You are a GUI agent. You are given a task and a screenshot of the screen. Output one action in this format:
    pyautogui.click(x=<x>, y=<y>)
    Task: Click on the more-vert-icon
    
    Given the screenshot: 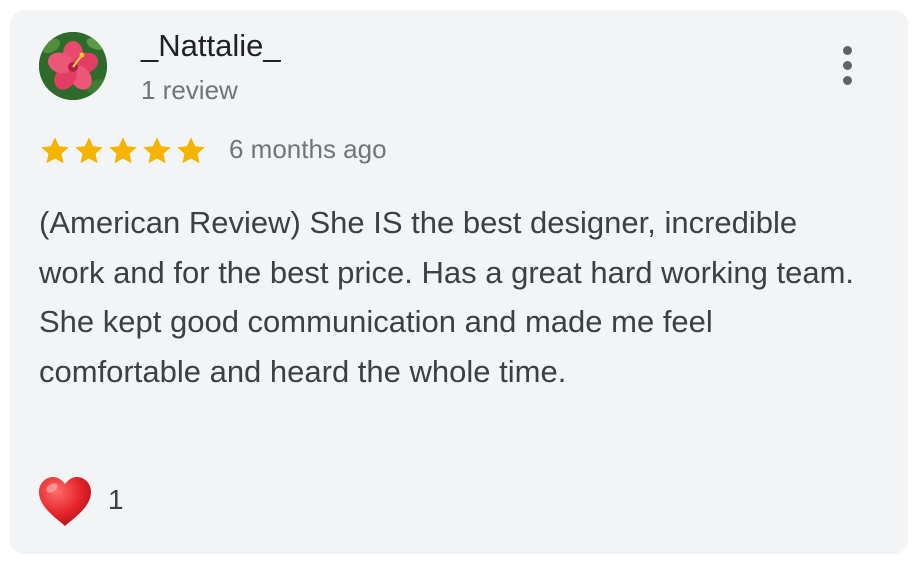 What is the action you would take?
    pyautogui.click(x=847, y=50)
    